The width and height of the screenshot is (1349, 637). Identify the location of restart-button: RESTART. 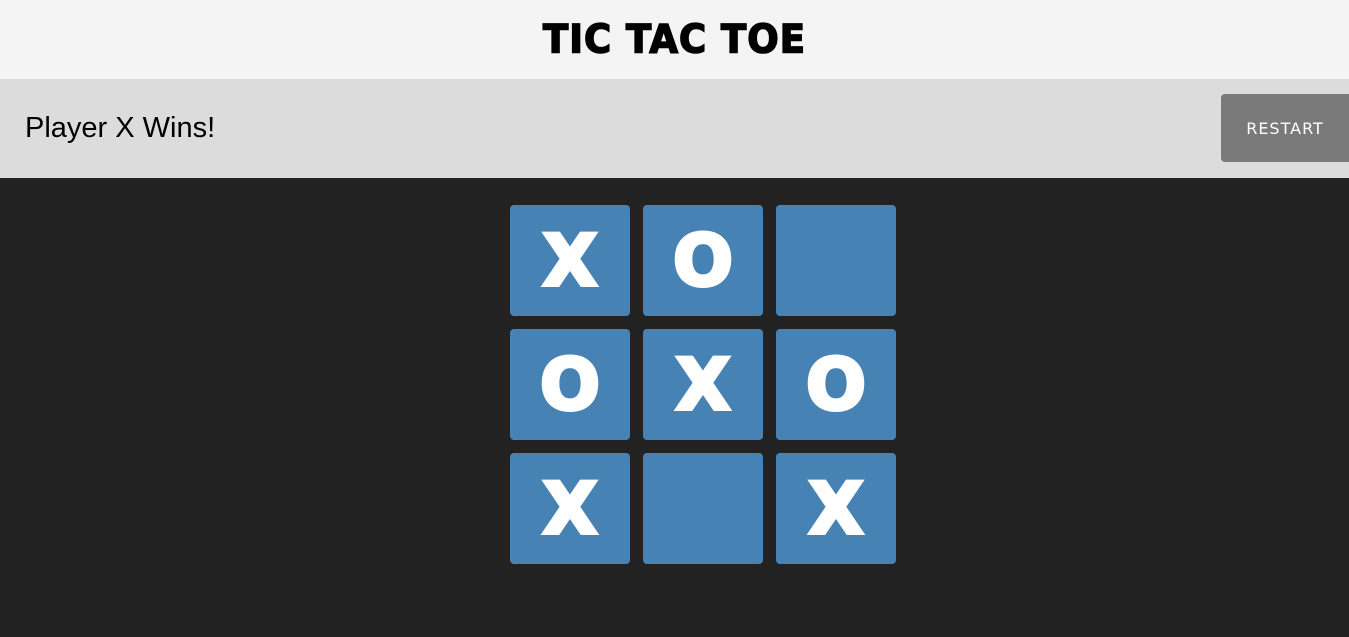
(1285, 128).